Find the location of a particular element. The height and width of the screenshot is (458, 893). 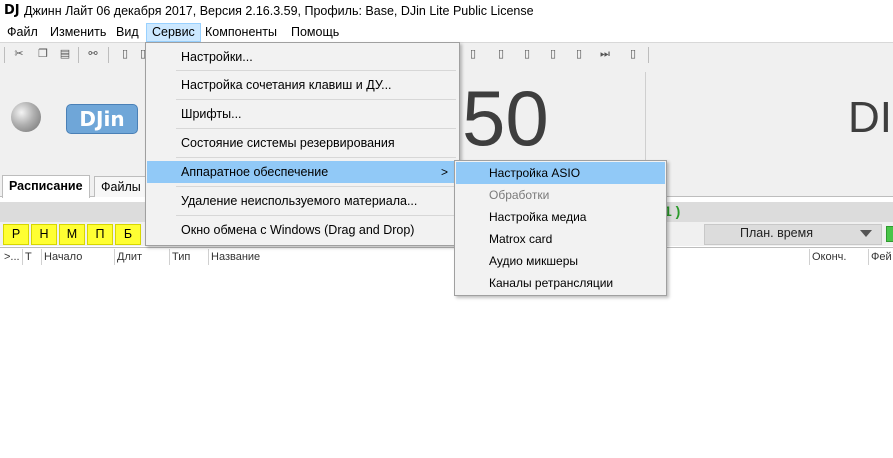

column-header: Начало is located at coordinates (77, 257).